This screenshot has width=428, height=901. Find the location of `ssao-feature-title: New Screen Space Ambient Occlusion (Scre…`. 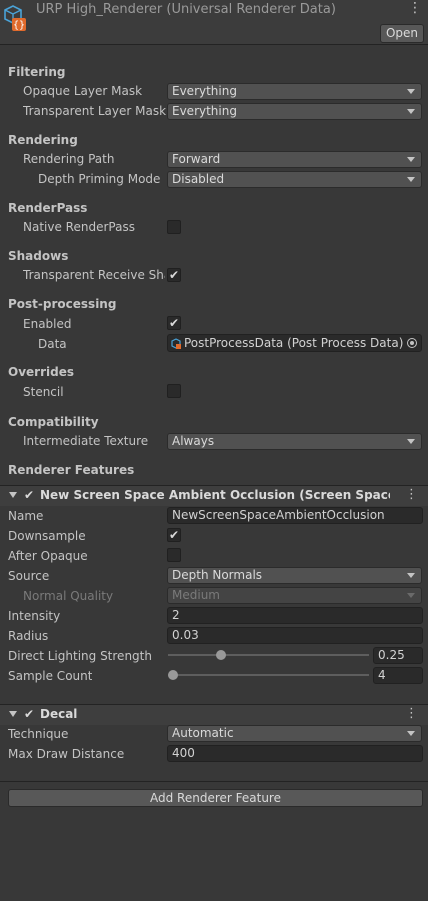

ssao-feature-title: New Screen Space Ambient Occlusion (Scre… is located at coordinates (215, 495).